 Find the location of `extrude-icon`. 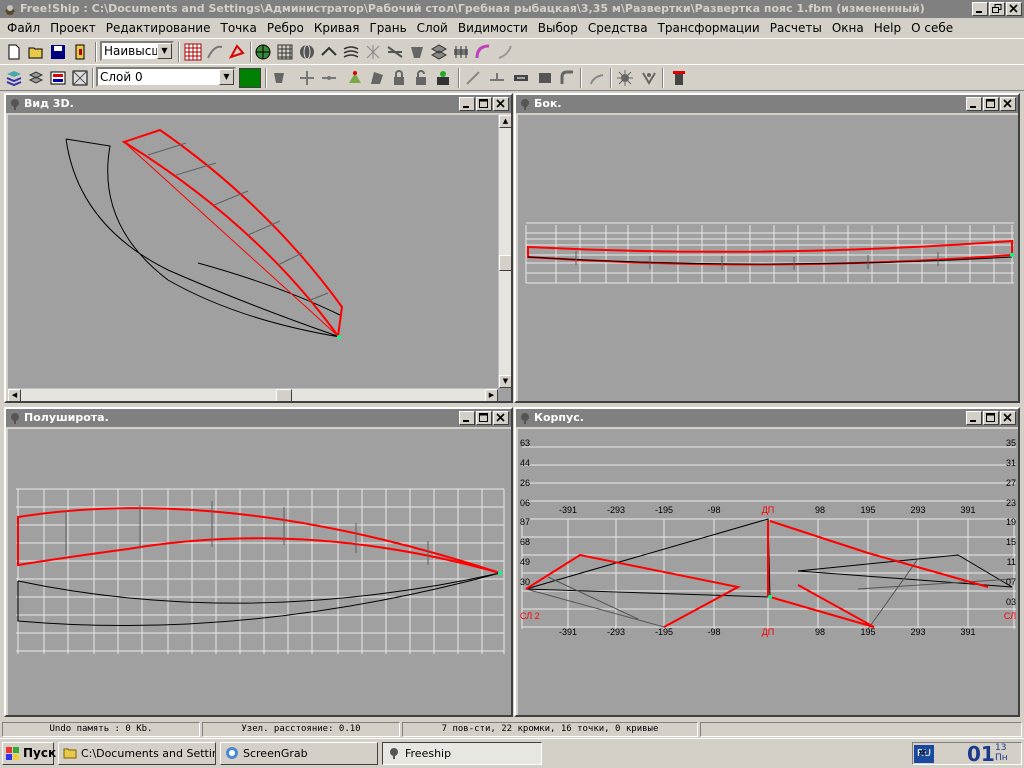

extrude-icon is located at coordinates (355, 78).